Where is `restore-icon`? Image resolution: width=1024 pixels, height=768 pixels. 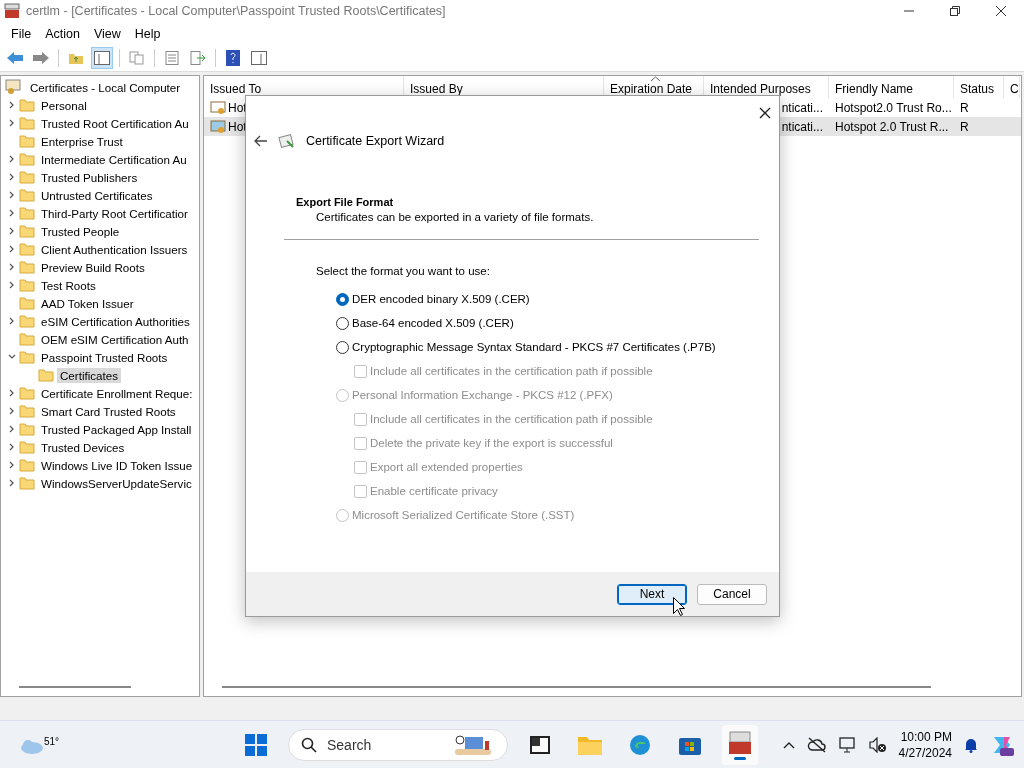
restore-icon is located at coordinates (955, 11).